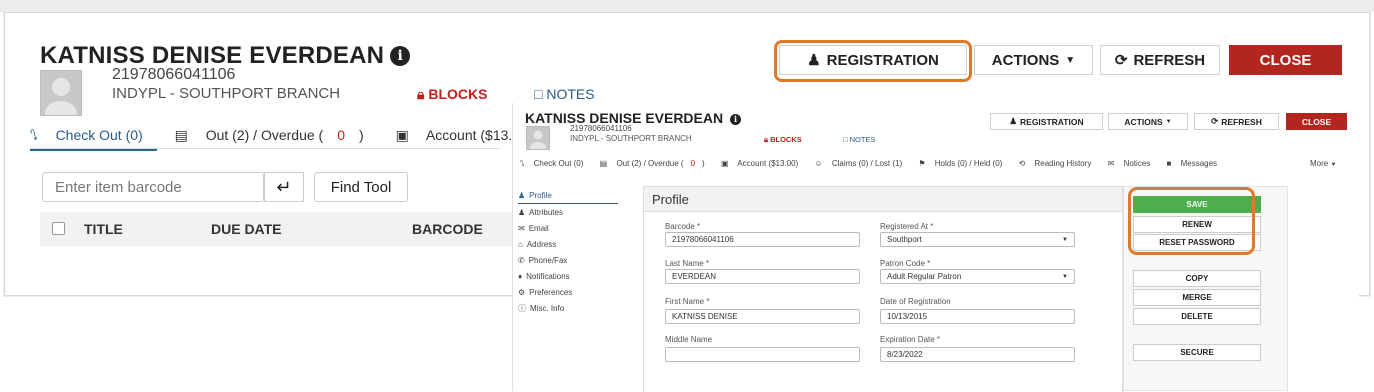  I want to click on profile-heading: Profile, so click(883, 199).